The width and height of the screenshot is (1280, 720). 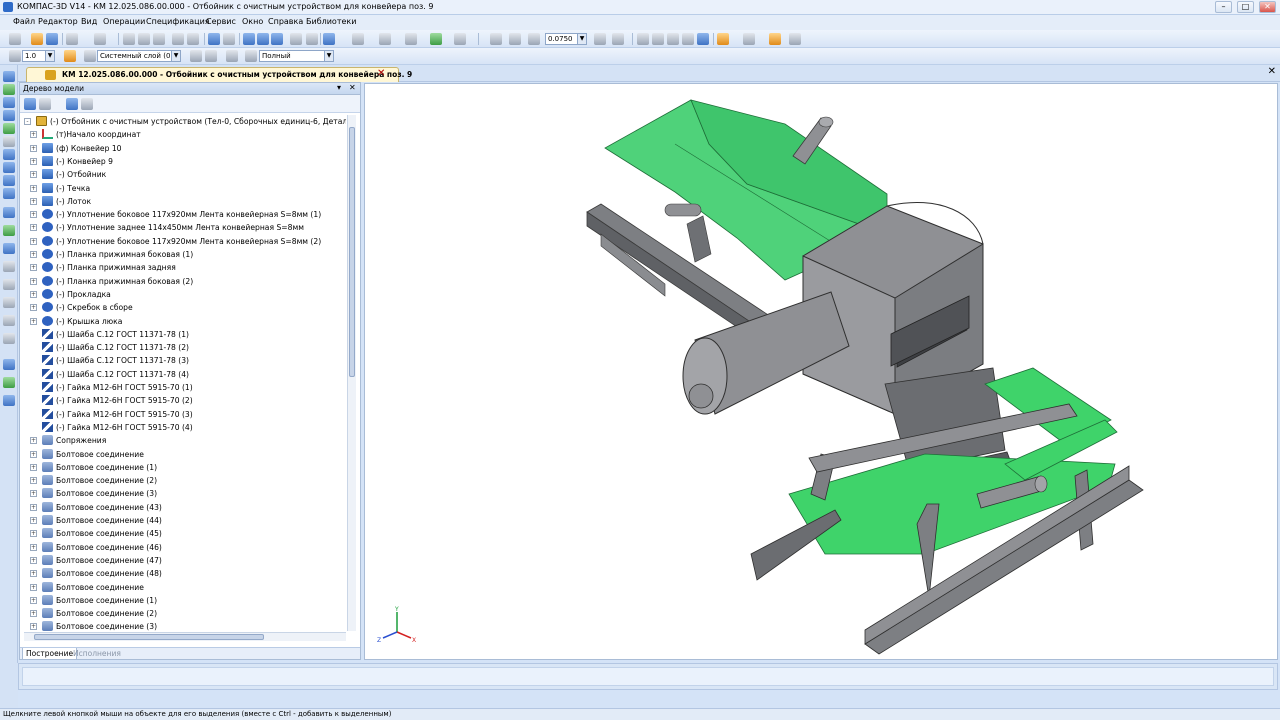 What do you see at coordinates (185, 625) in the screenshot?
I see `tree-row: + Болтовое соединение (3)` at bounding box center [185, 625].